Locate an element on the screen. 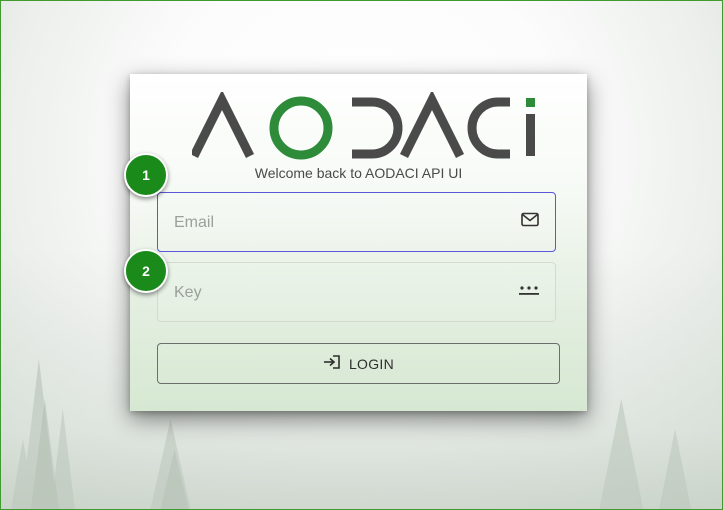  password-dots-icon is located at coordinates (529, 292).